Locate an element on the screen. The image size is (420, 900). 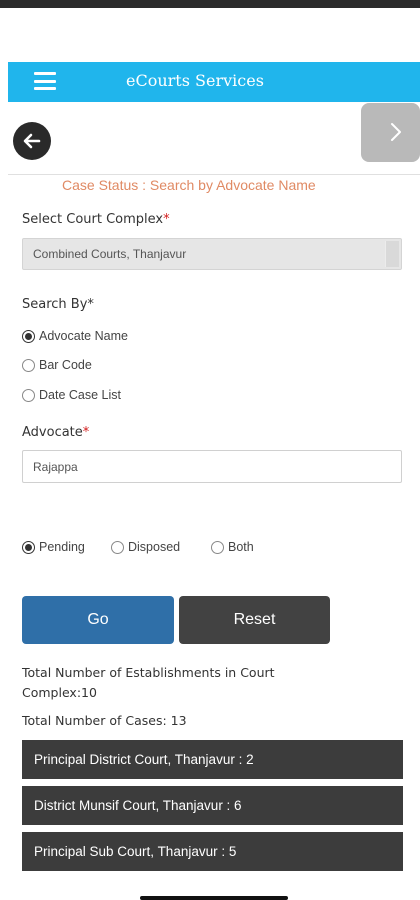
court-list-item: District Munsif Court, Thanjavur : 6 is located at coordinates (212, 805).